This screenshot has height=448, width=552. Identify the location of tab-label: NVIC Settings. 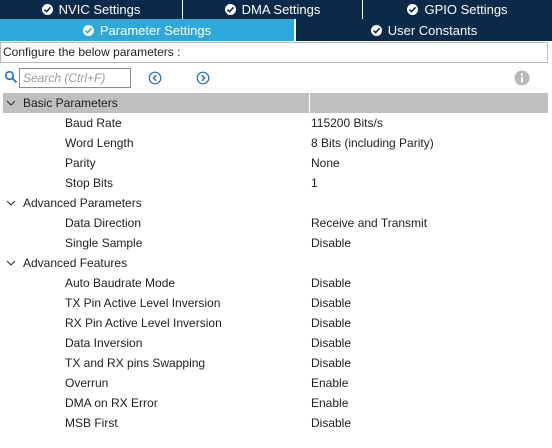
(99, 9).